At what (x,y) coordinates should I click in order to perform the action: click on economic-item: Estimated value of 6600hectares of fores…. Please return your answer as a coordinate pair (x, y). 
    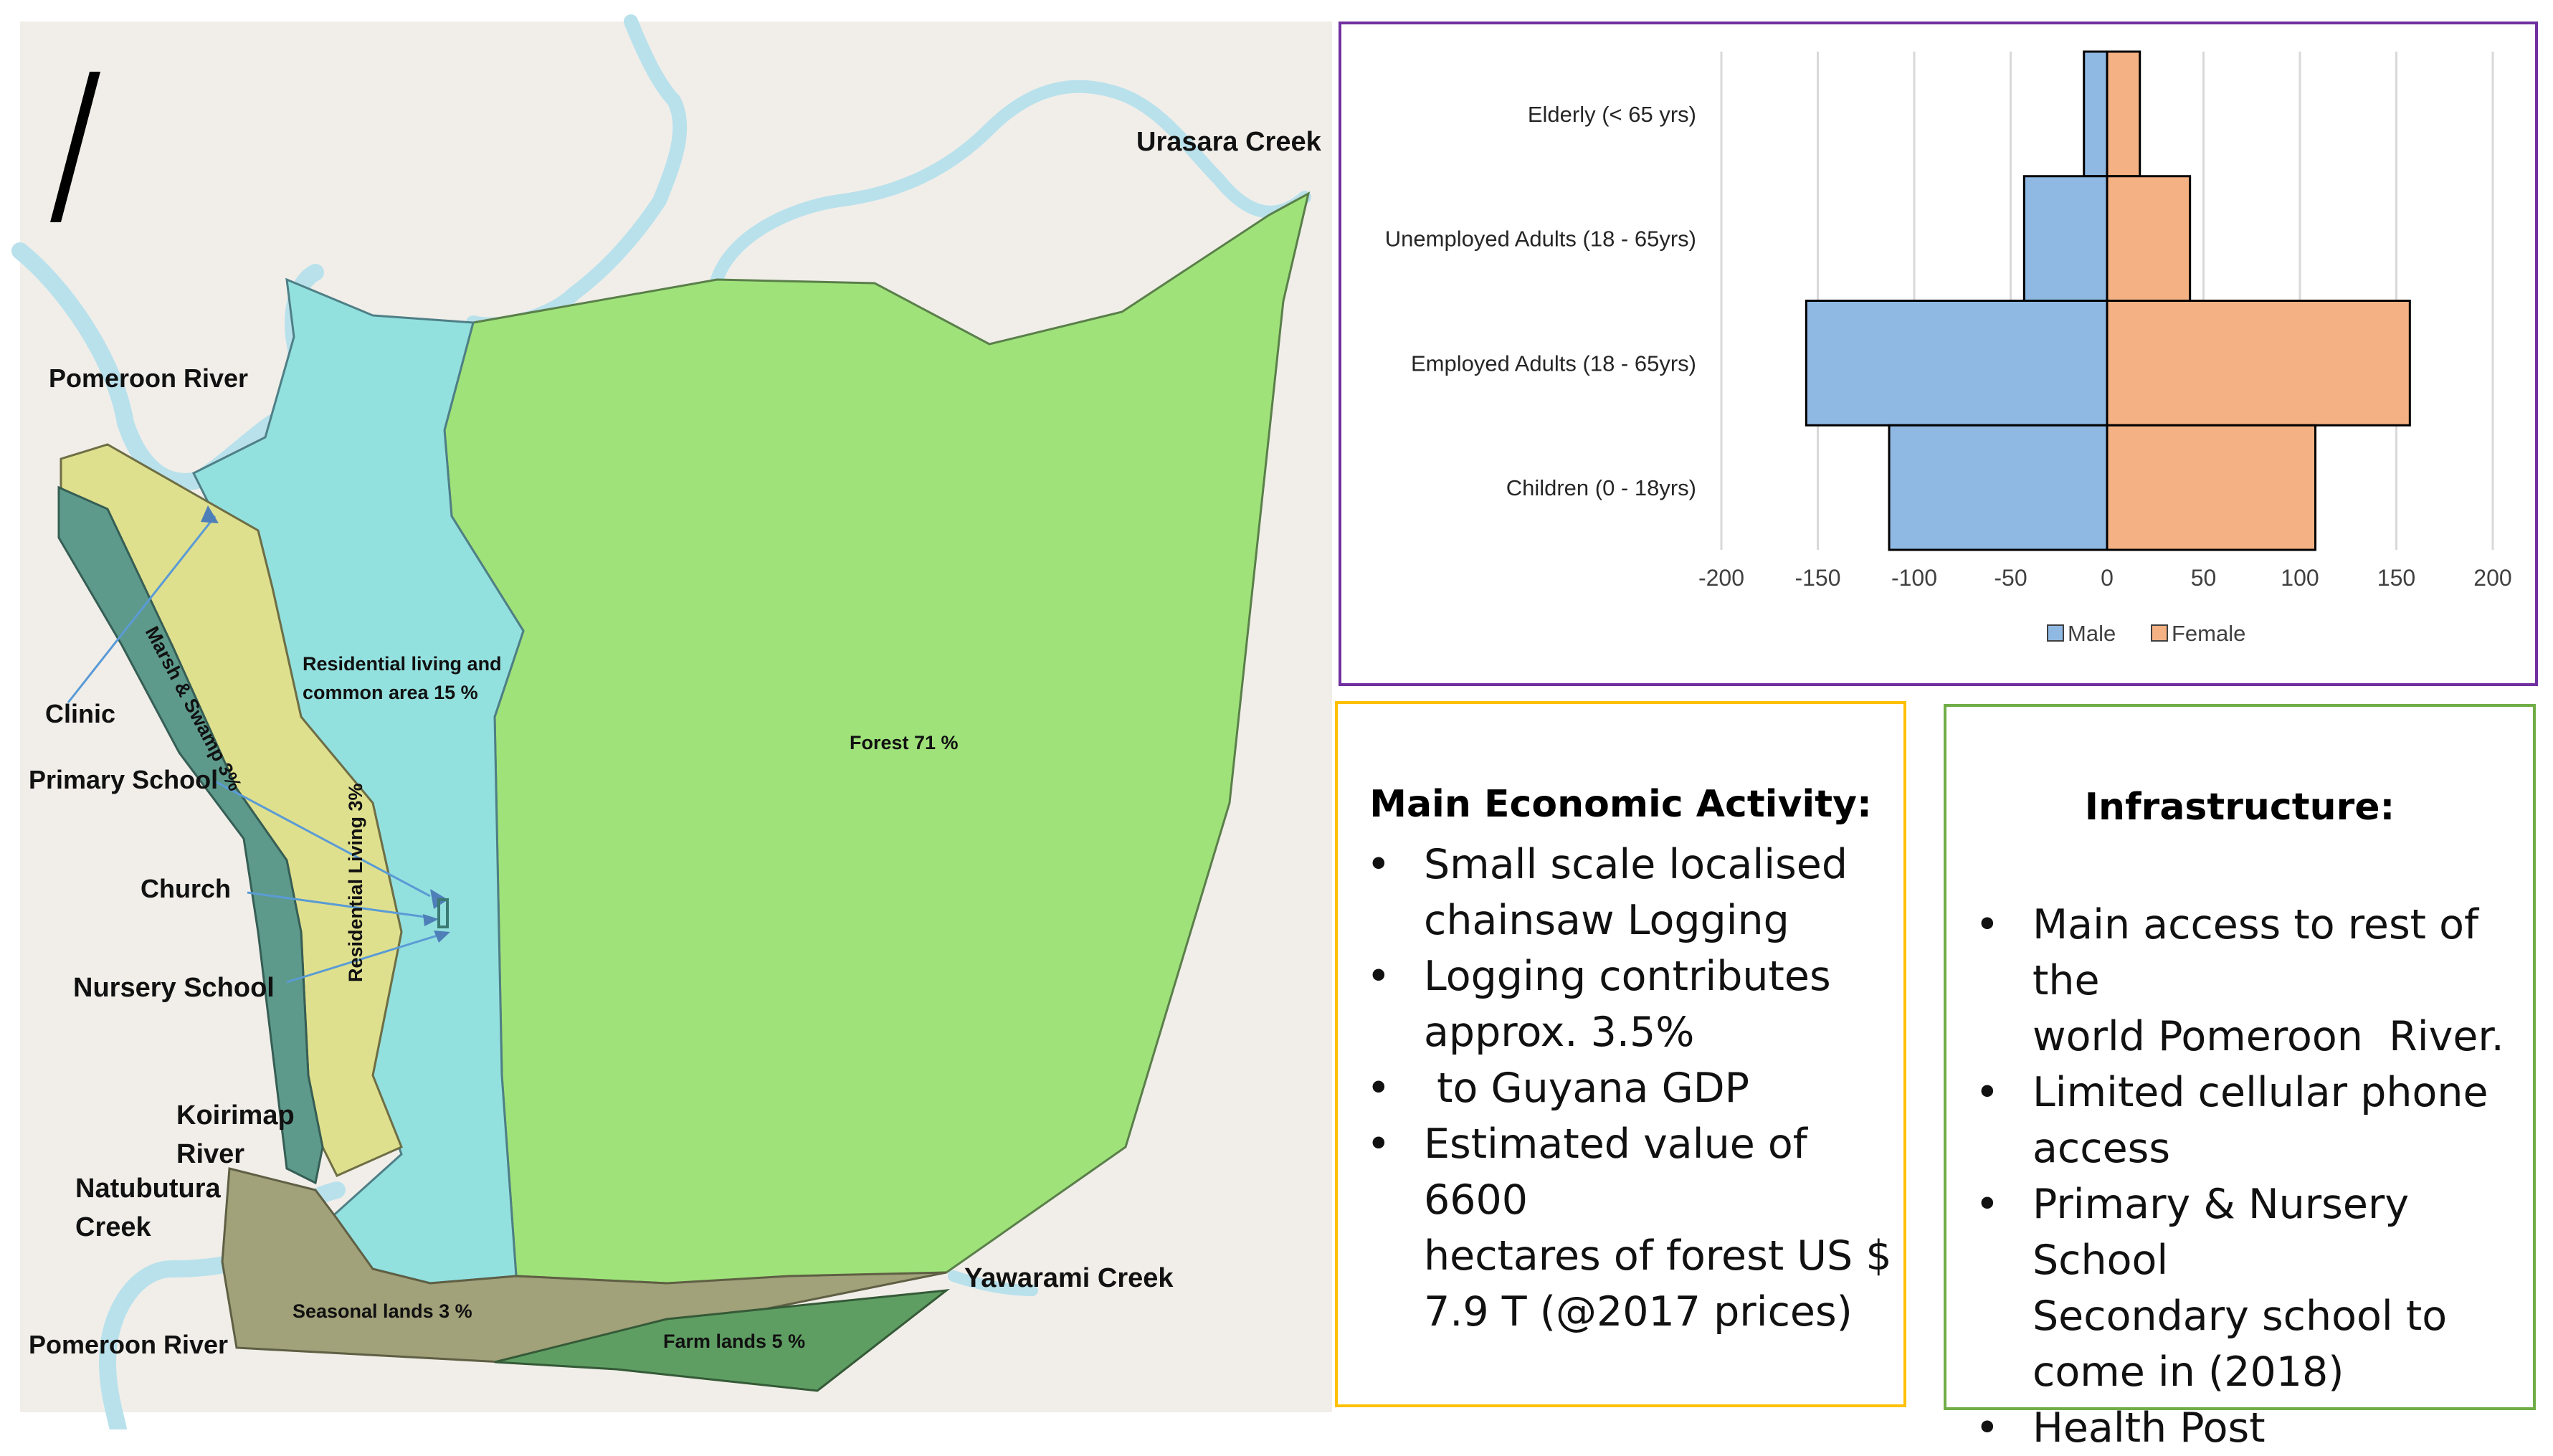
    Looking at the image, I should click on (1638, 1228).